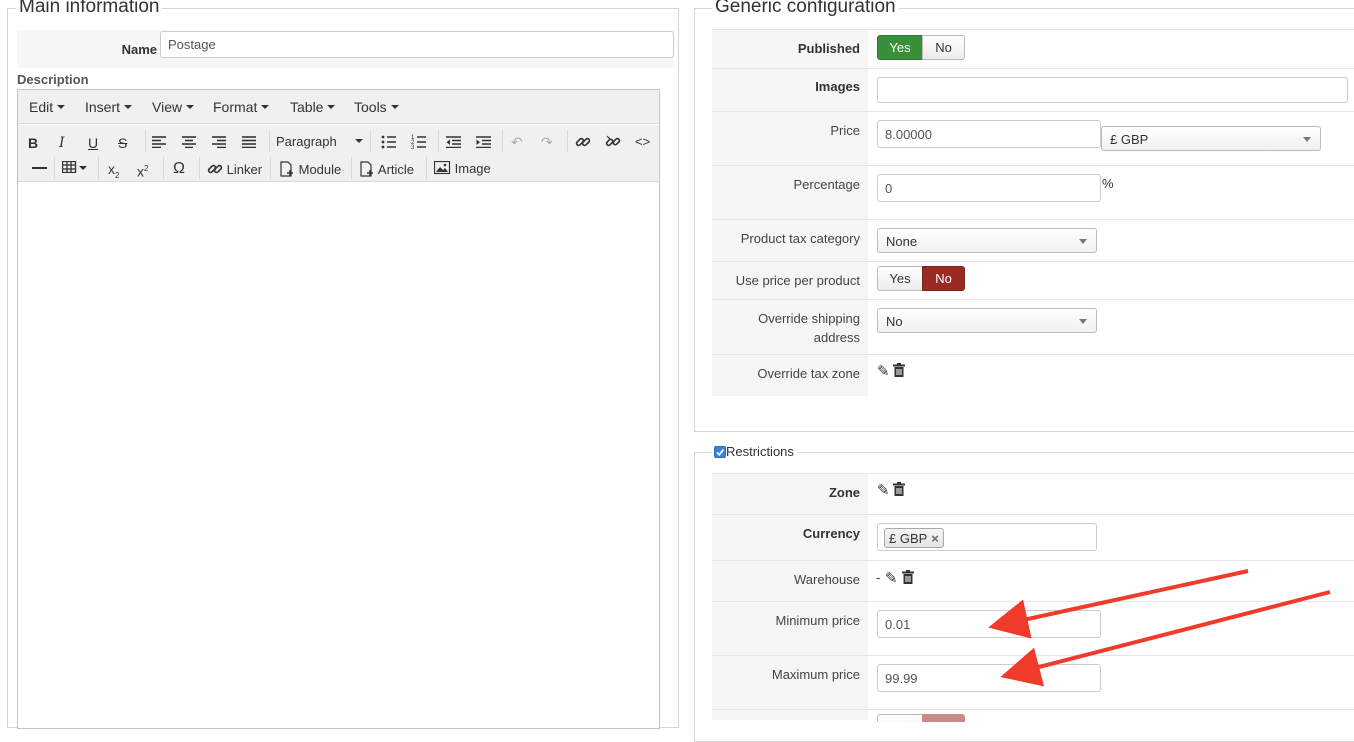  Describe the element at coordinates (517, 142) in the screenshot. I see `undo-icon: ↶` at that location.